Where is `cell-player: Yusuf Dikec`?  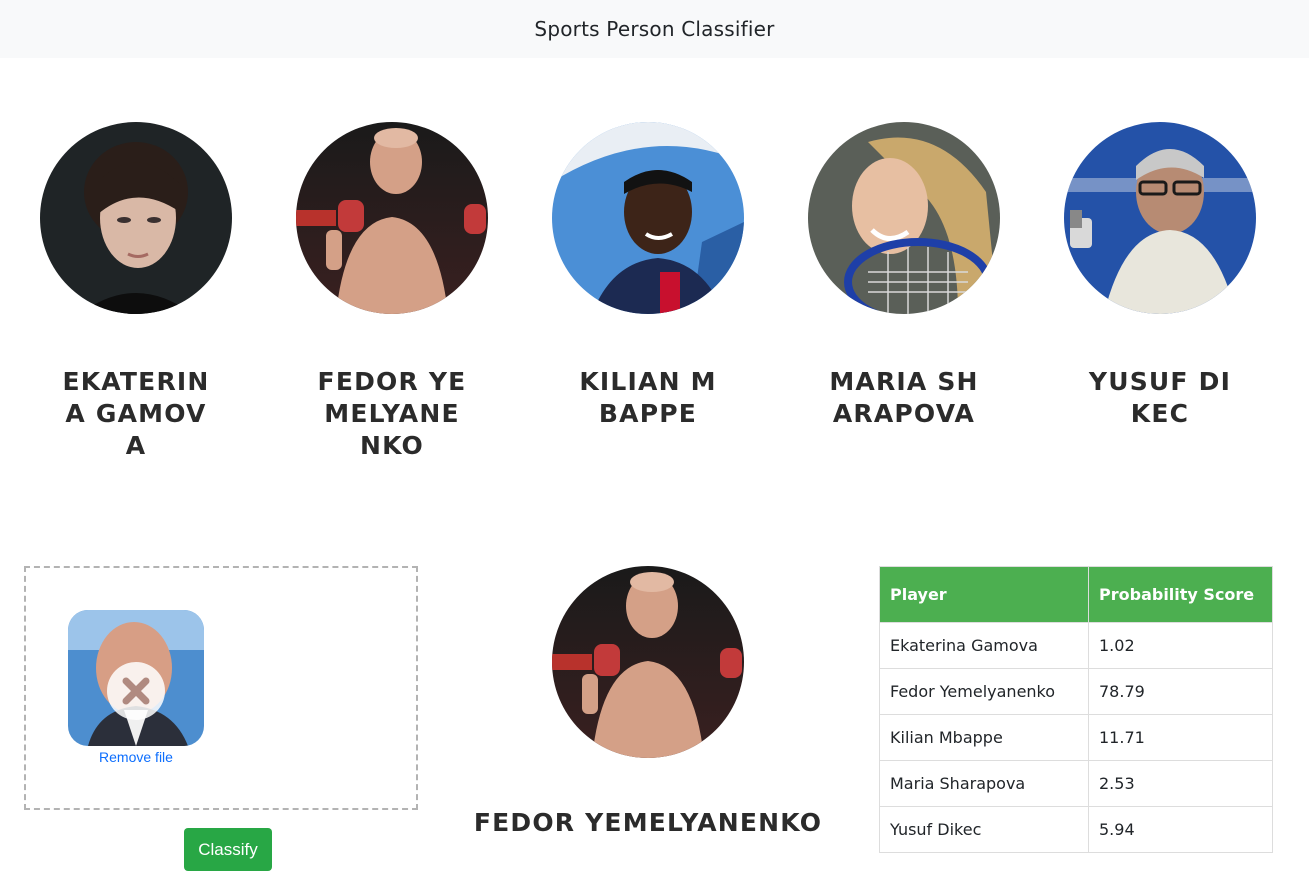 cell-player: Yusuf Dikec is located at coordinates (984, 829).